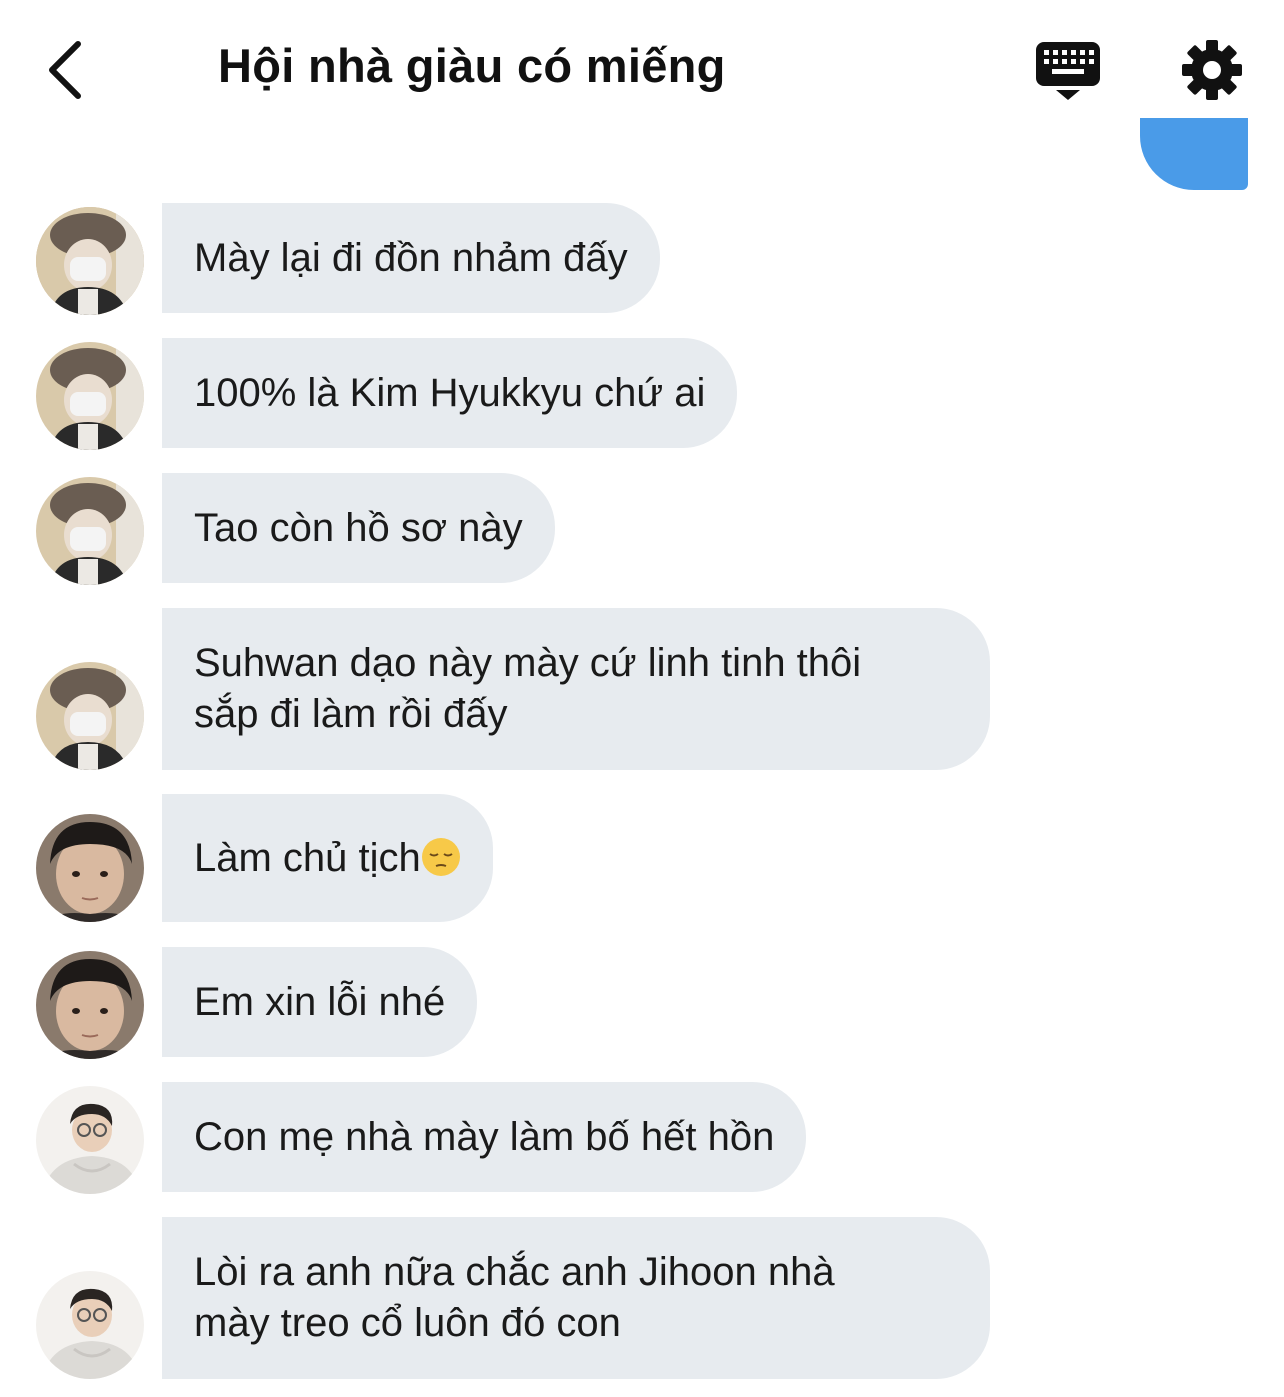 The image size is (1284, 1397). Describe the element at coordinates (407, 1323) in the screenshot. I see `message-text-line: mày treo cổ luôn đó con` at that location.